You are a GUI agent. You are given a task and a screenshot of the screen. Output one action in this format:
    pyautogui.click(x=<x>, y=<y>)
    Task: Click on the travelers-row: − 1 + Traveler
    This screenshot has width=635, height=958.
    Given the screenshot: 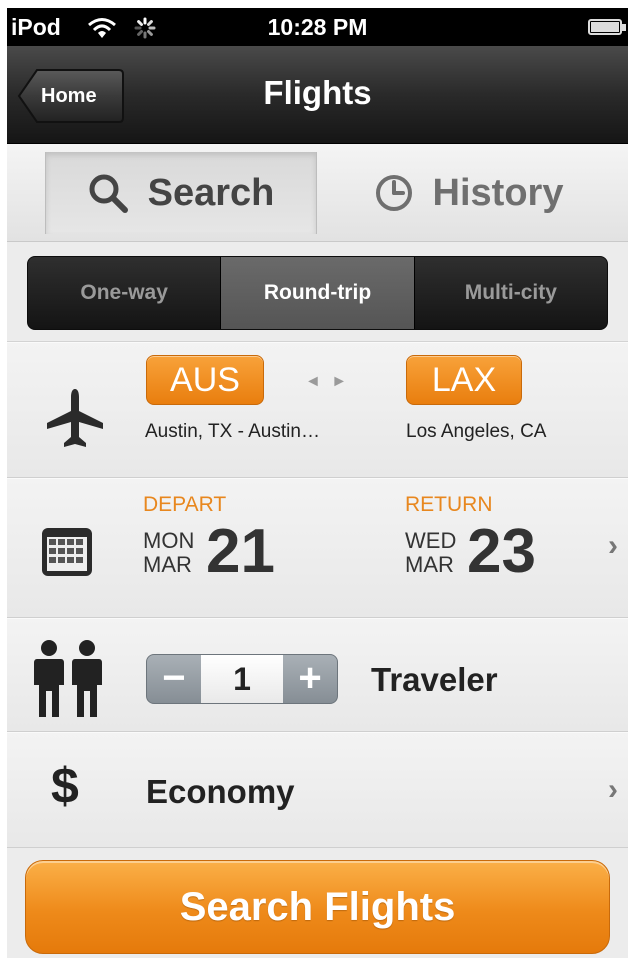 What is the action you would take?
    pyautogui.click(x=317, y=675)
    